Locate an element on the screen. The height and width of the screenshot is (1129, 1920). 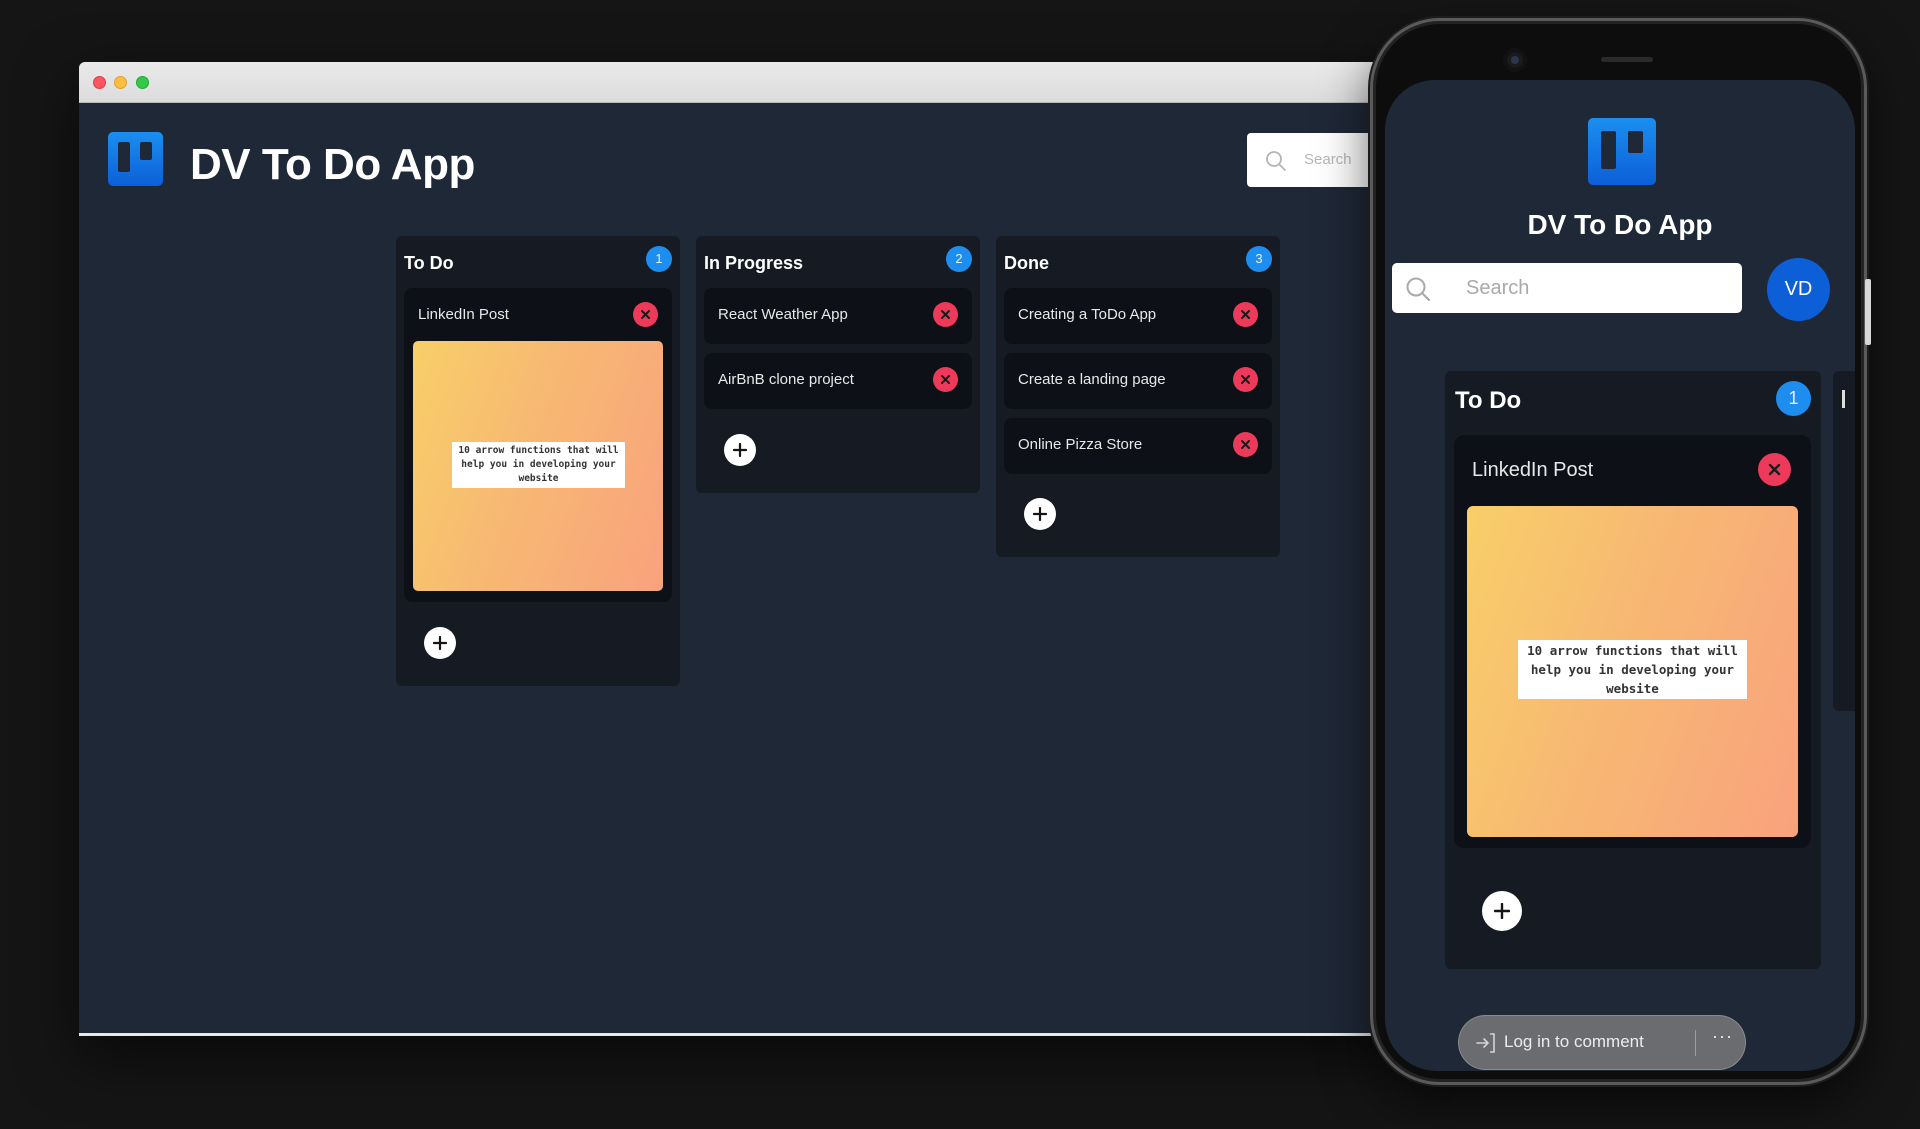
task-card: Online Pizza Store is located at coordinates (1138, 446).